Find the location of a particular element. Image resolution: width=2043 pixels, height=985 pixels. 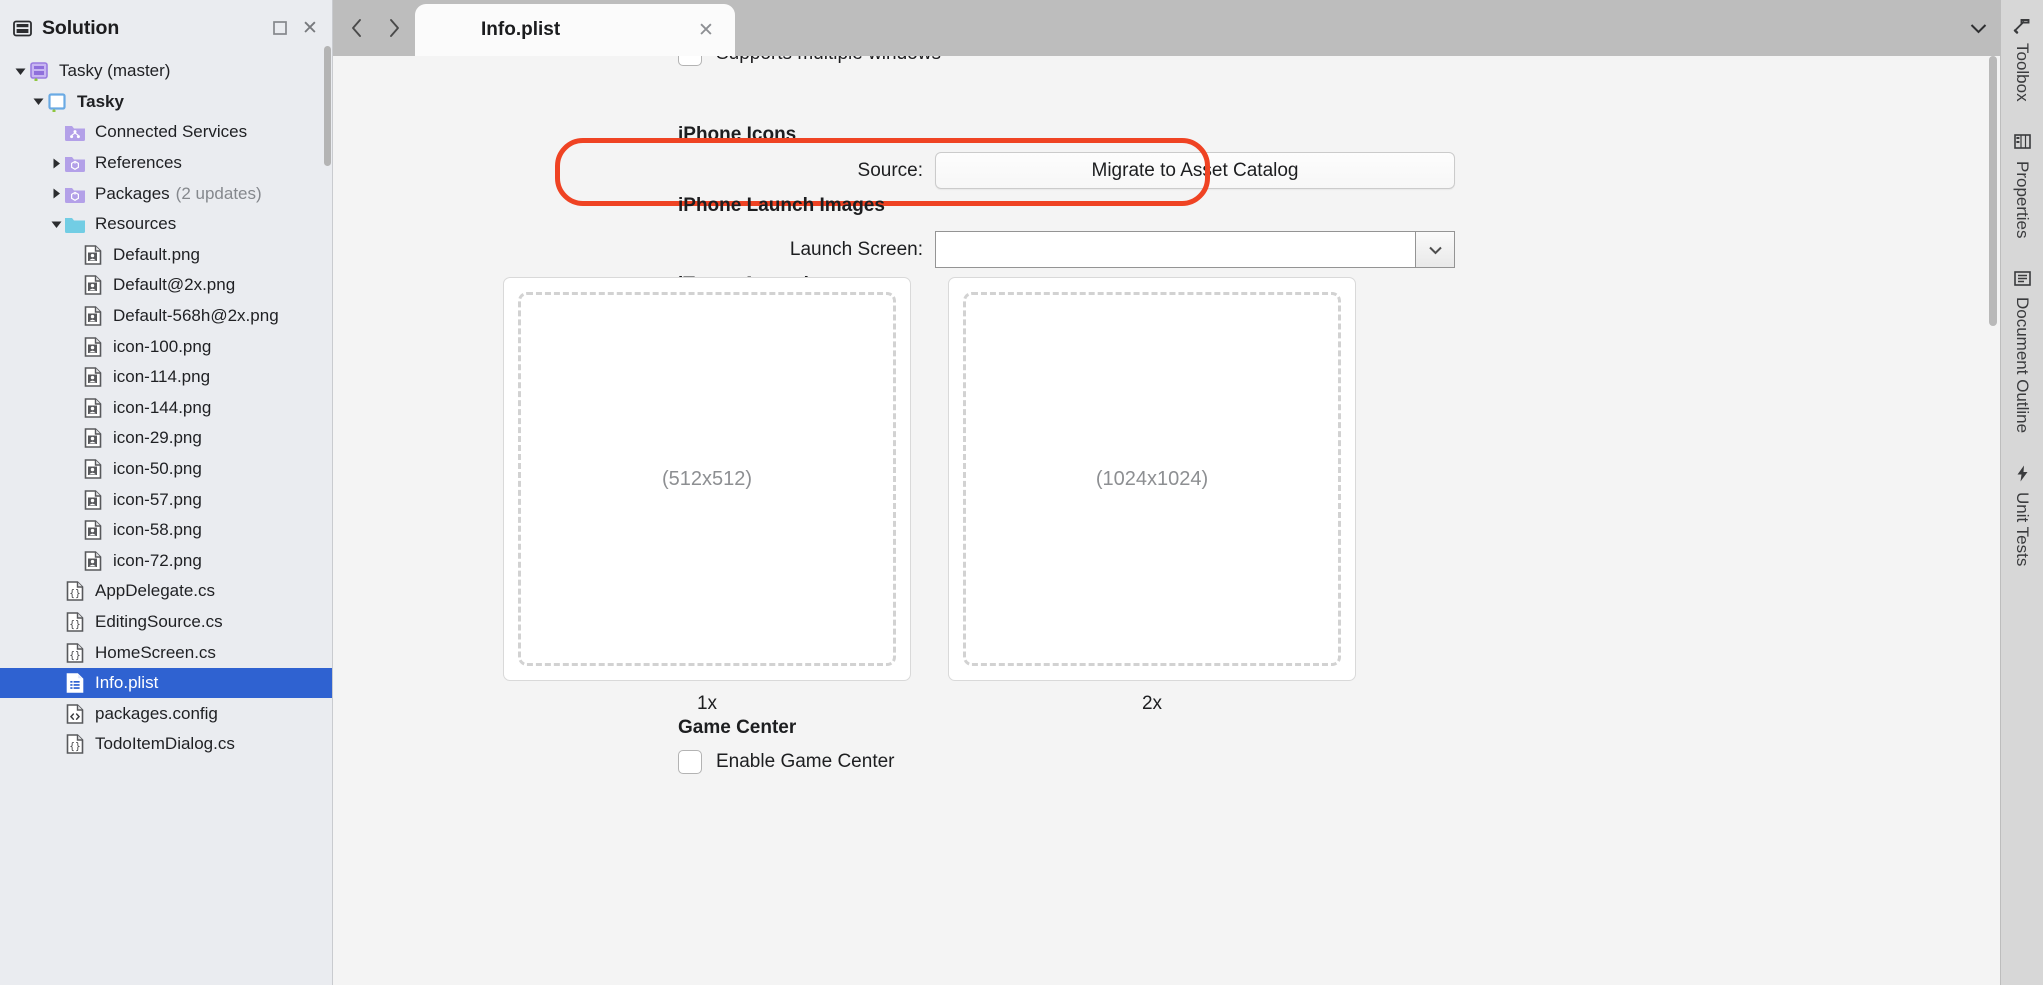

tree-row: icon-50.png is located at coordinates (166, 469).